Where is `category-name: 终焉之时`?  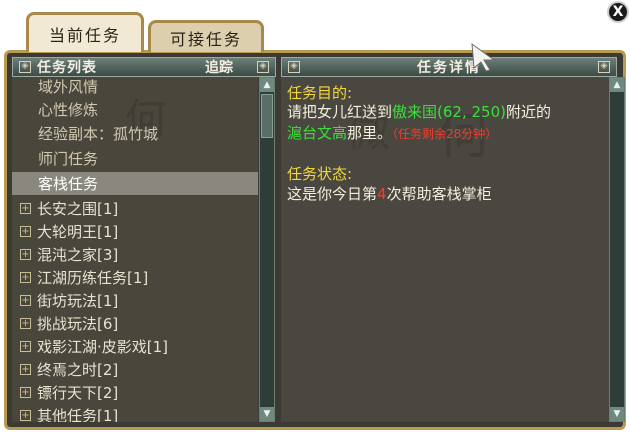 category-name: 终焉之时 is located at coordinates (67, 370).